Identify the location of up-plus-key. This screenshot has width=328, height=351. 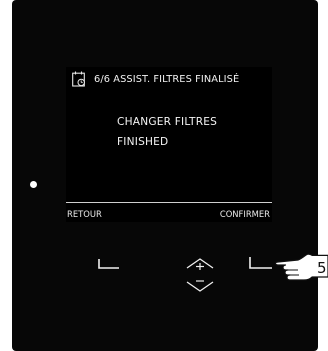
(200, 265).